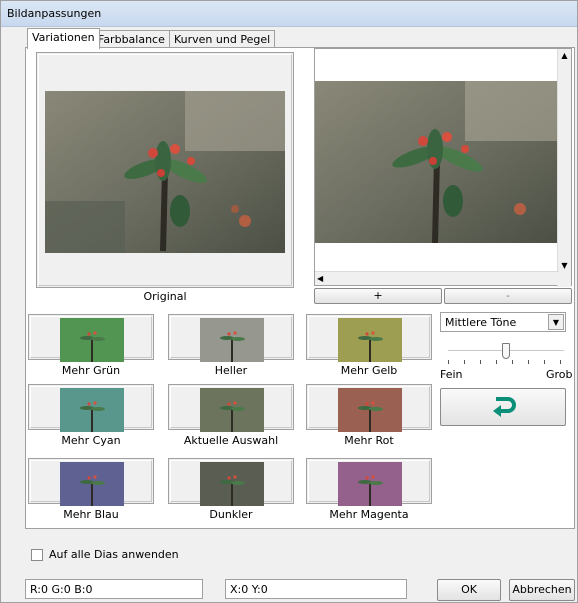 The width and height of the screenshot is (578, 603). I want to click on ok-button: OK, so click(469, 590).